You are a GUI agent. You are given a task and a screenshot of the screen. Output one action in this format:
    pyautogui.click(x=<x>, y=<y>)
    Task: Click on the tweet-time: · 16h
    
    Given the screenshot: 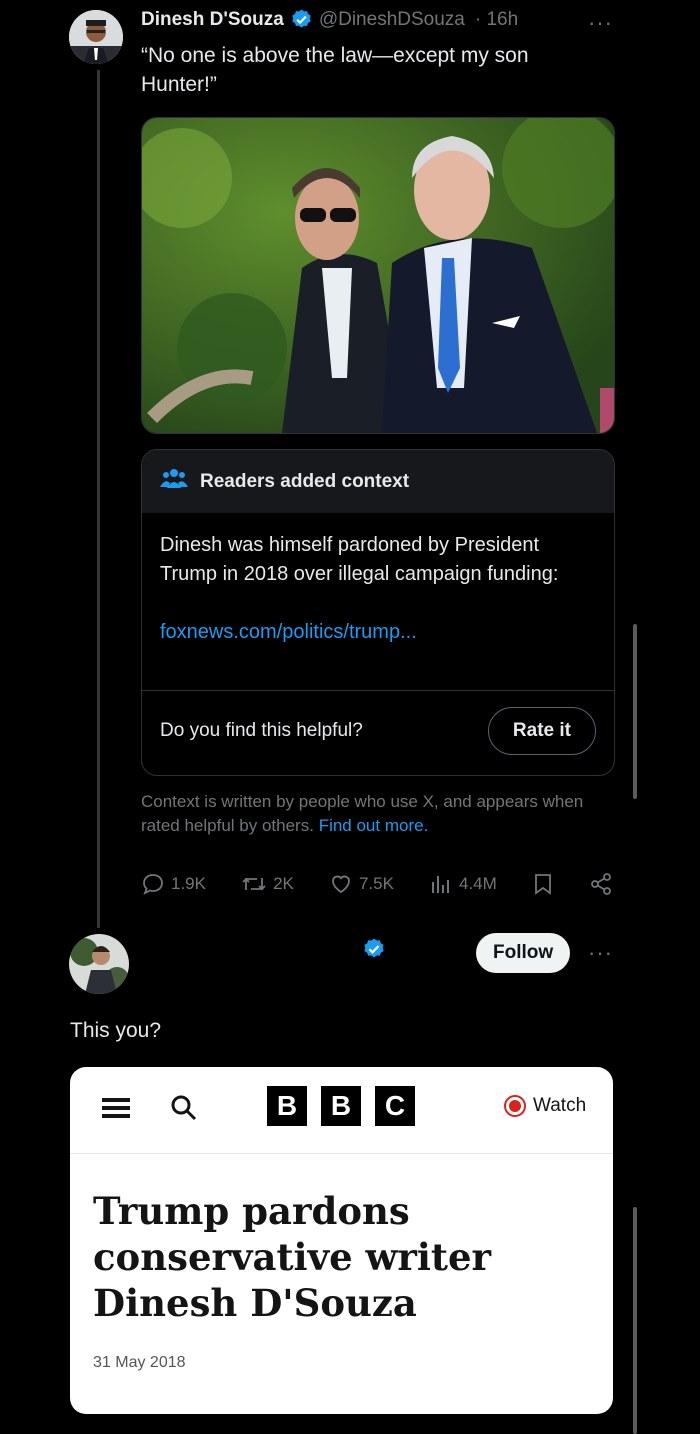 What is the action you would take?
    pyautogui.click(x=496, y=20)
    